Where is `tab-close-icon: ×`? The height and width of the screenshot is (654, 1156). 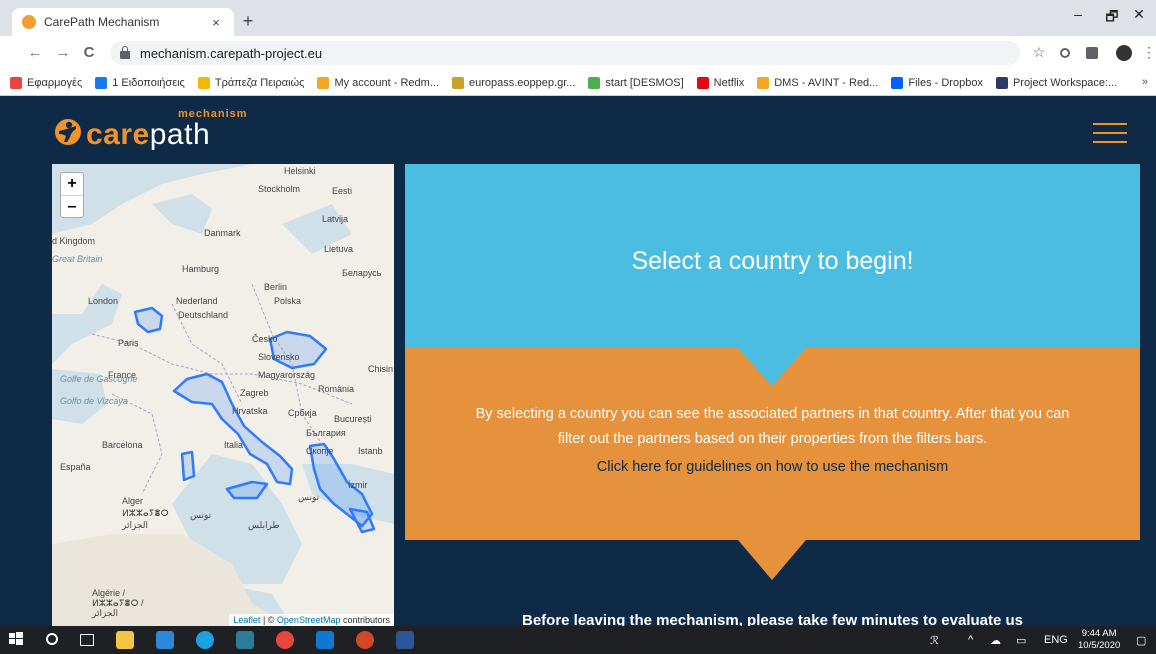
tab-close-icon: × is located at coordinates (216, 22).